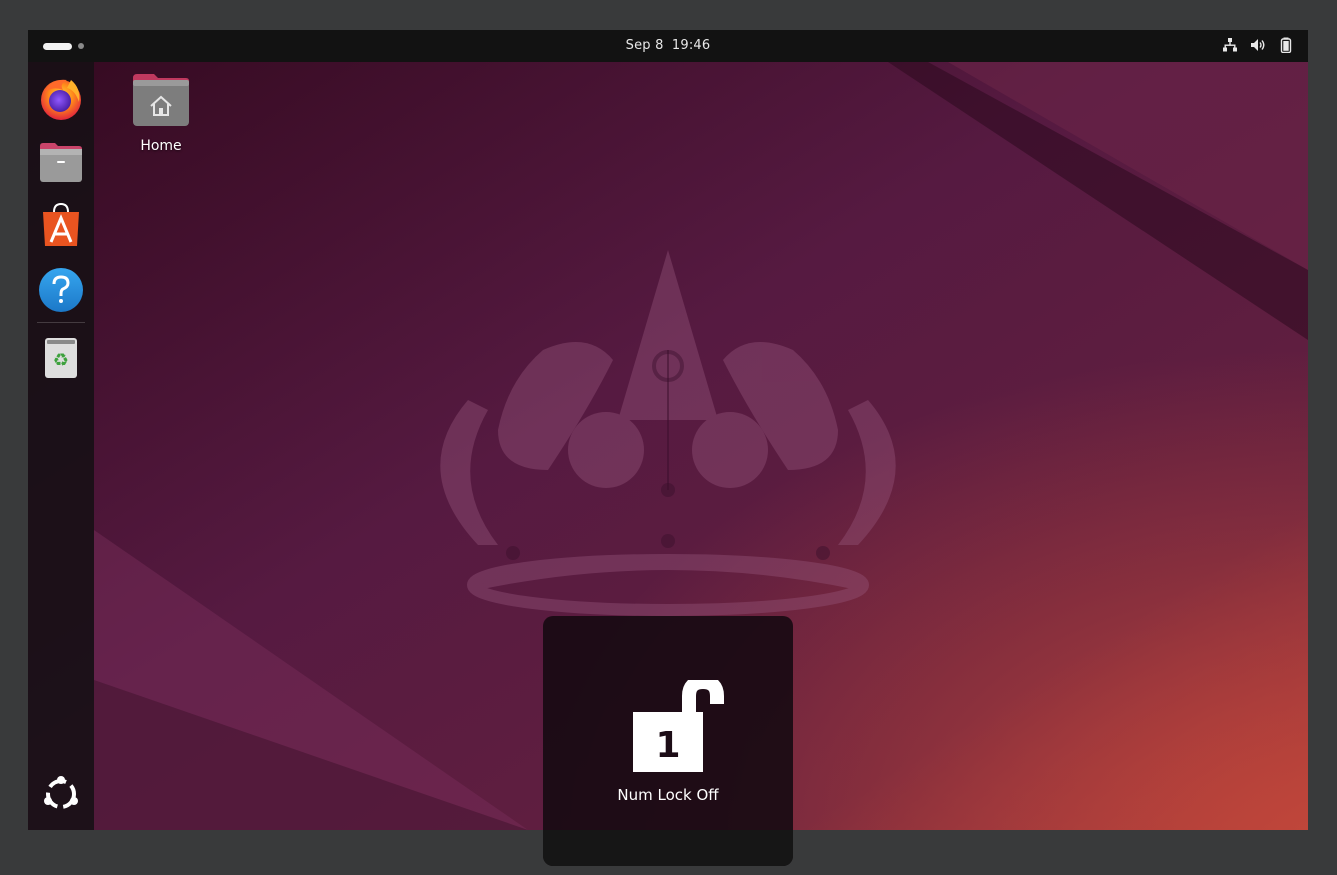 The height and width of the screenshot is (875, 1337). Describe the element at coordinates (61, 162) in the screenshot. I see `files-icon` at that location.